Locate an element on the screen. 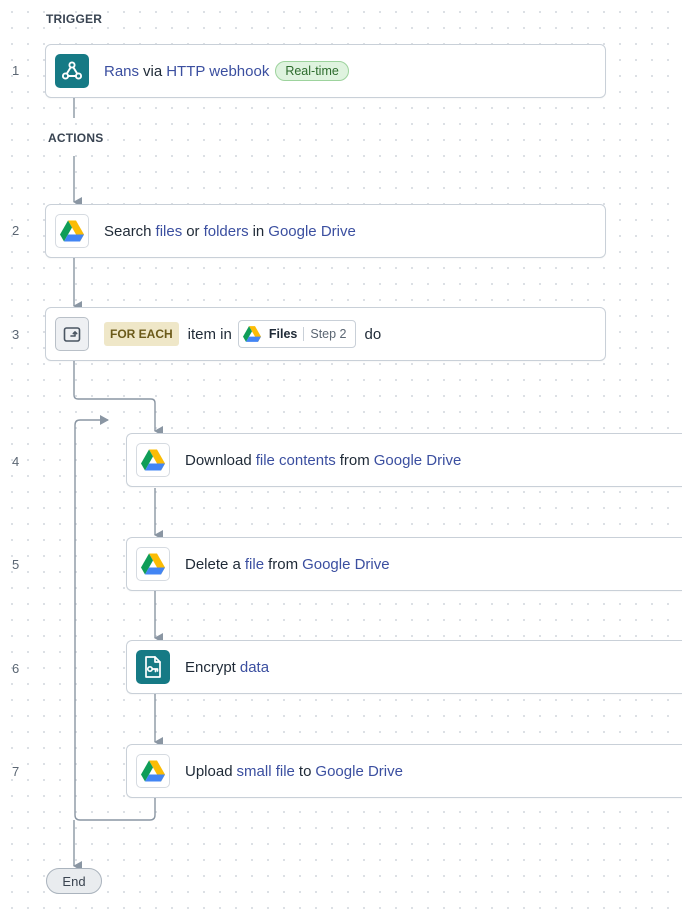 The image size is (682, 909). step-number: 5 is located at coordinates (16, 564).